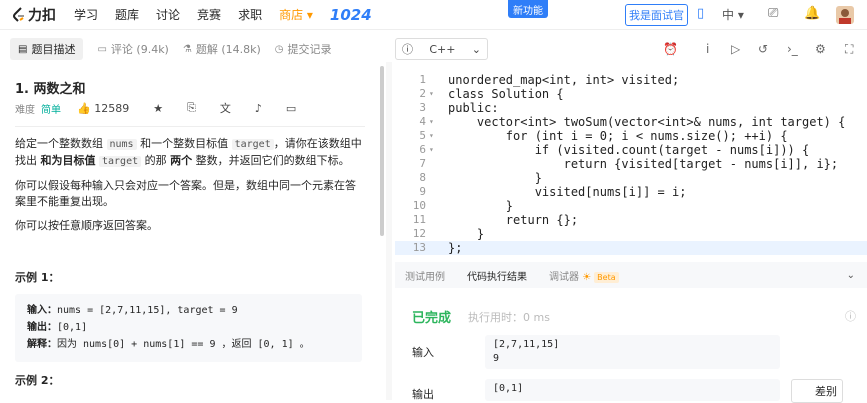 The height and width of the screenshot is (403, 867). I want to click on code-line: 3 public:, so click(631, 108).